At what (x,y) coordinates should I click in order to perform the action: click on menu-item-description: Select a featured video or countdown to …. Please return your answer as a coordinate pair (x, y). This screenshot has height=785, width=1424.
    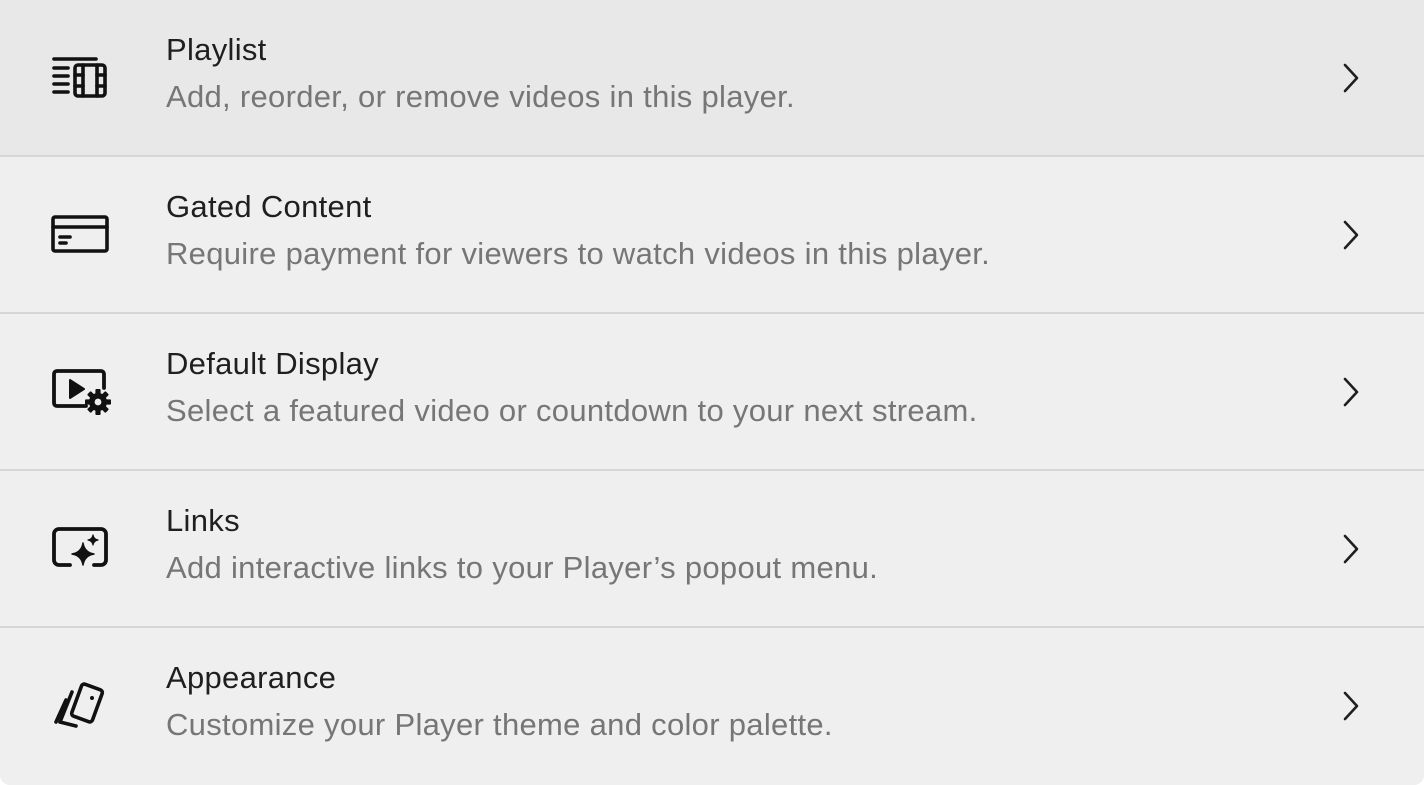
    Looking at the image, I should click on (572, 410).